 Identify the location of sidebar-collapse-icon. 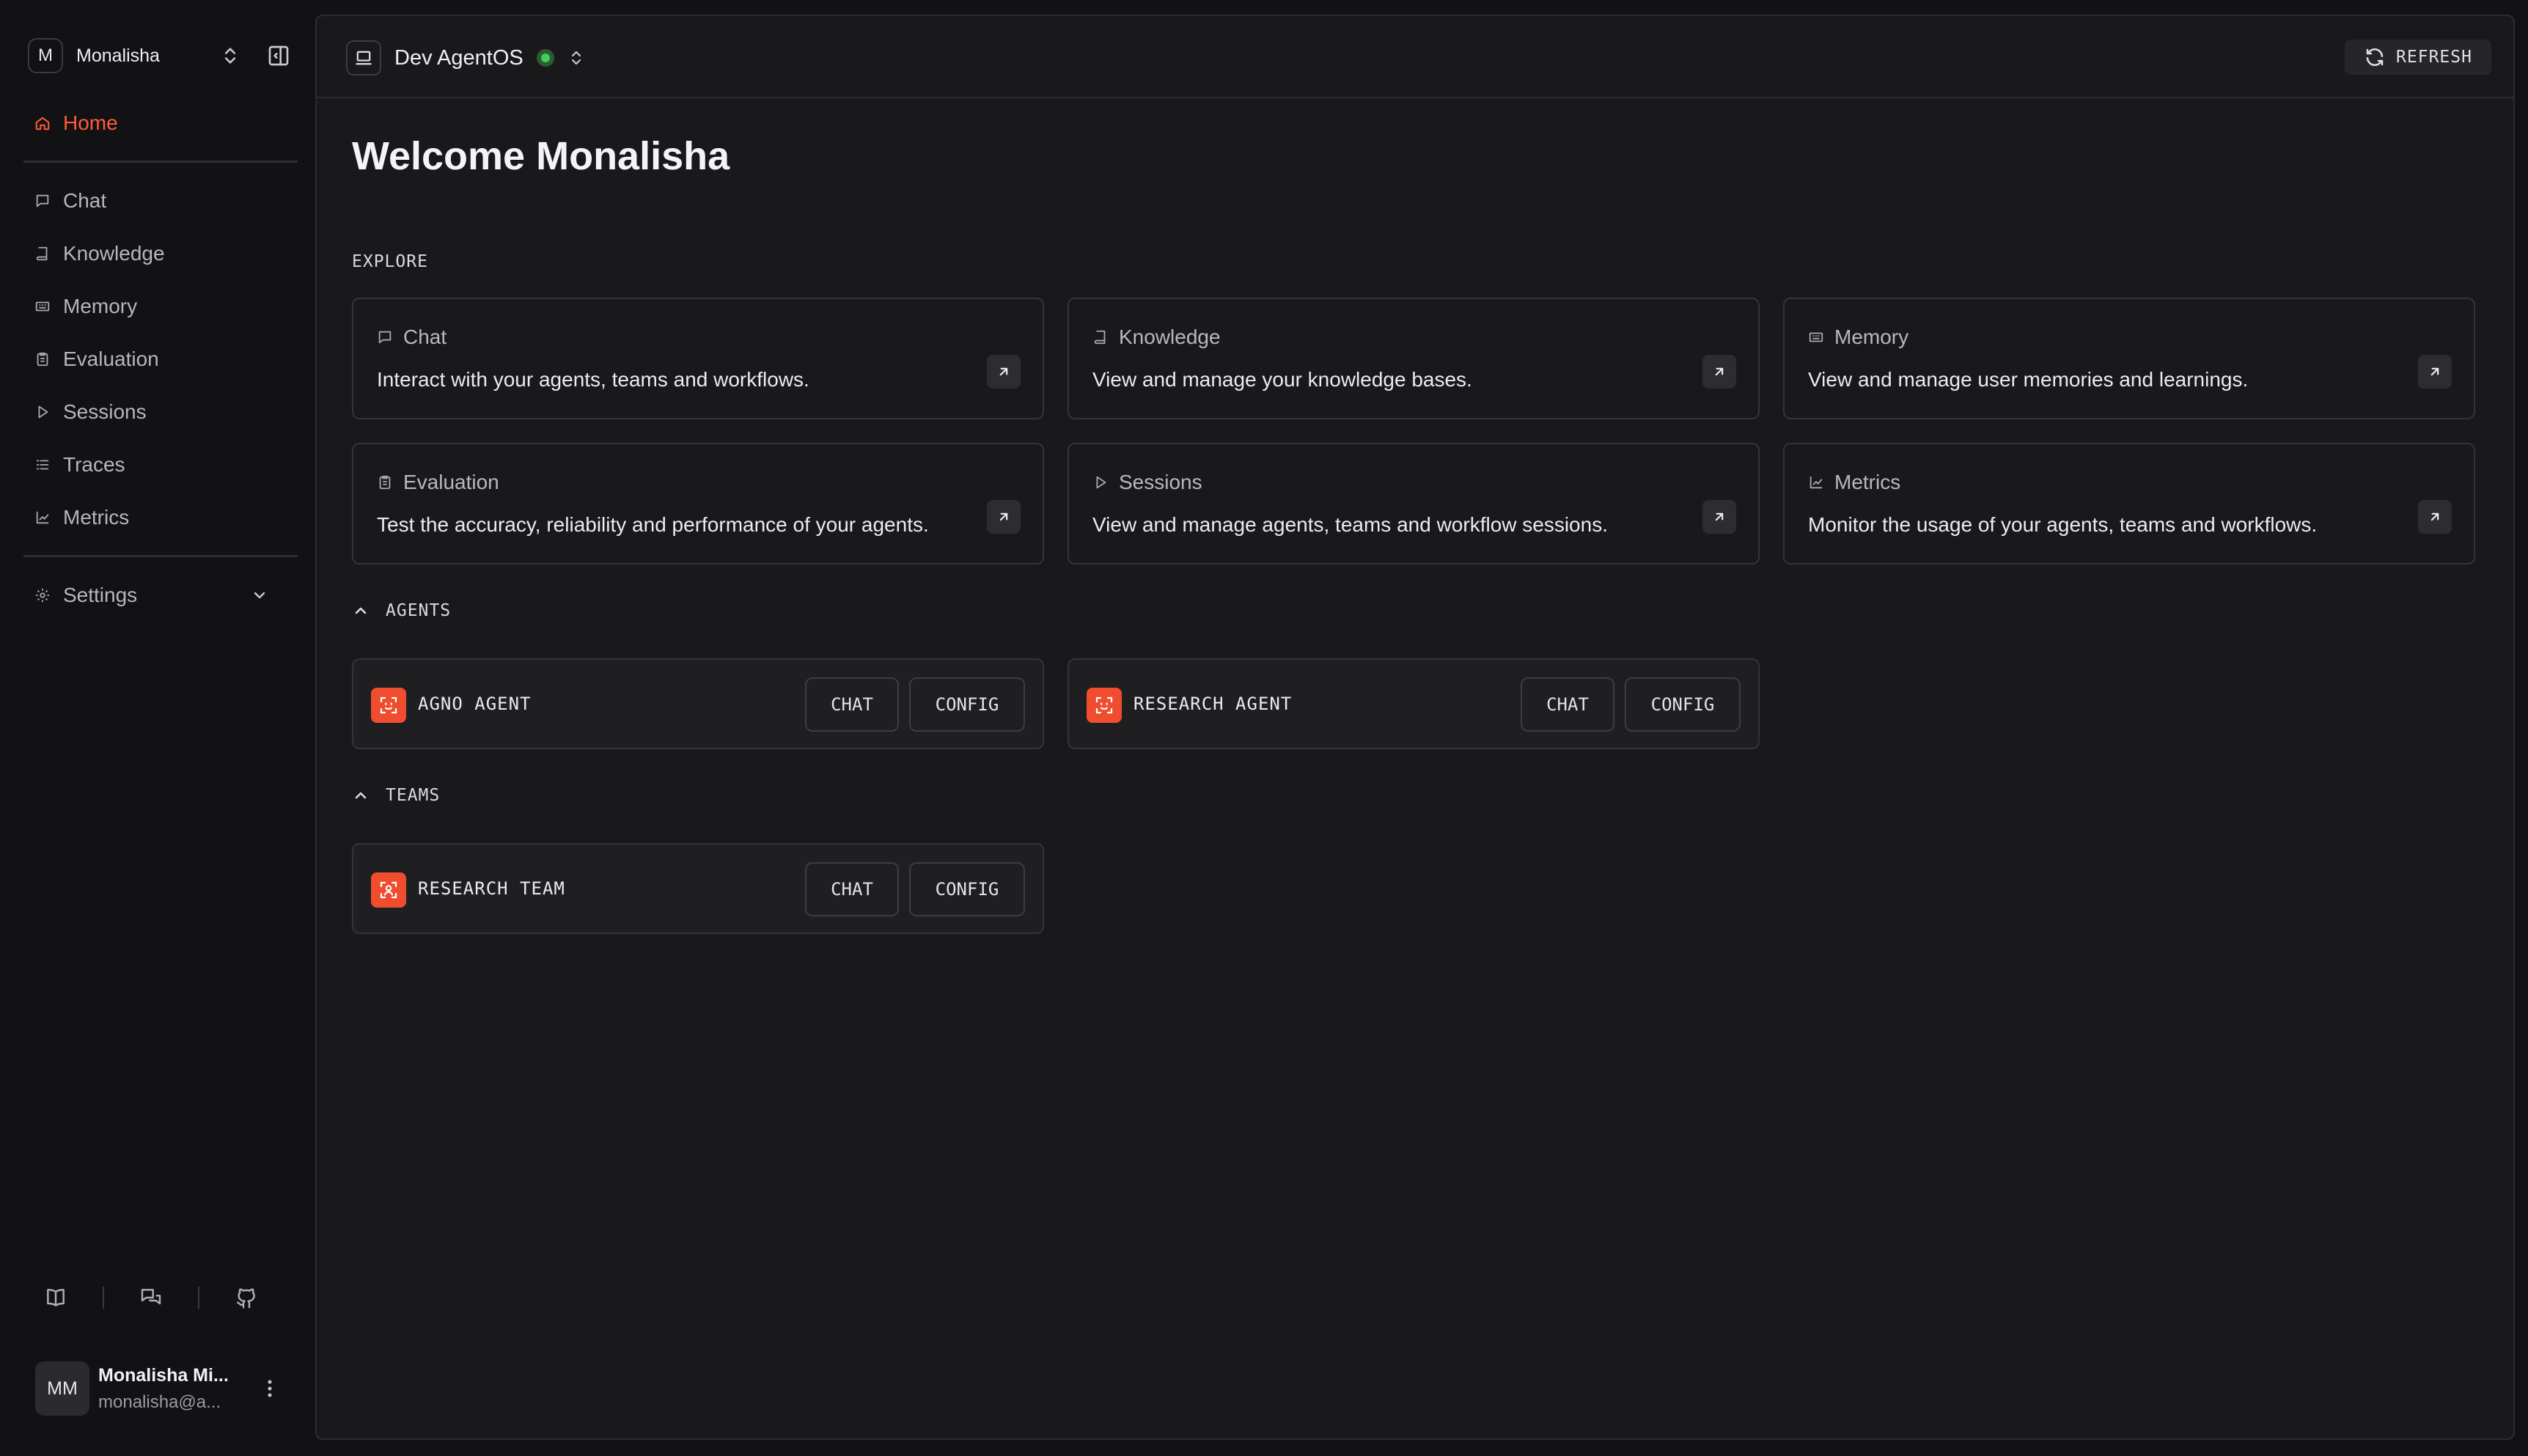
(278, 55).